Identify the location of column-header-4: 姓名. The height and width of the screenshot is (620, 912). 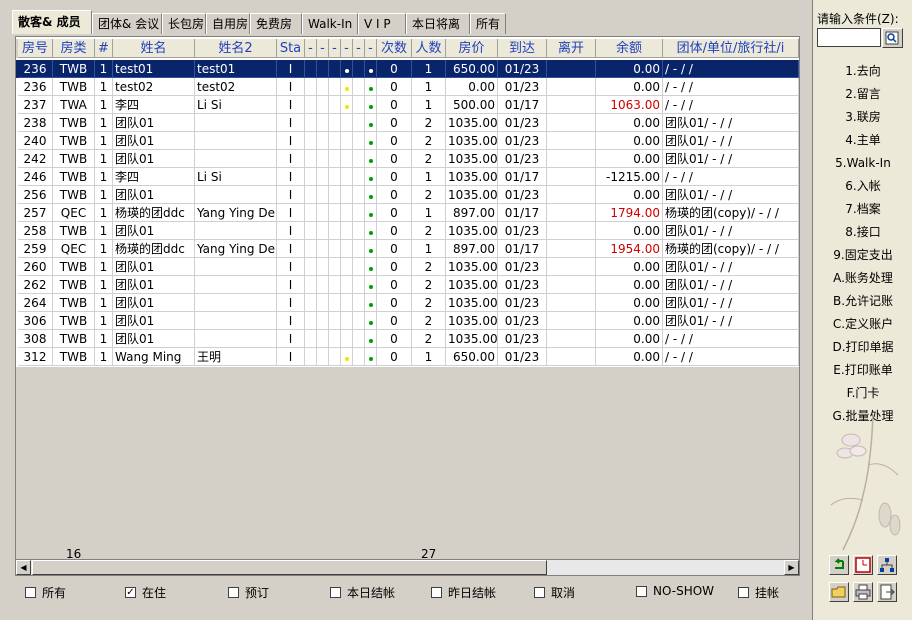
(154, 48).